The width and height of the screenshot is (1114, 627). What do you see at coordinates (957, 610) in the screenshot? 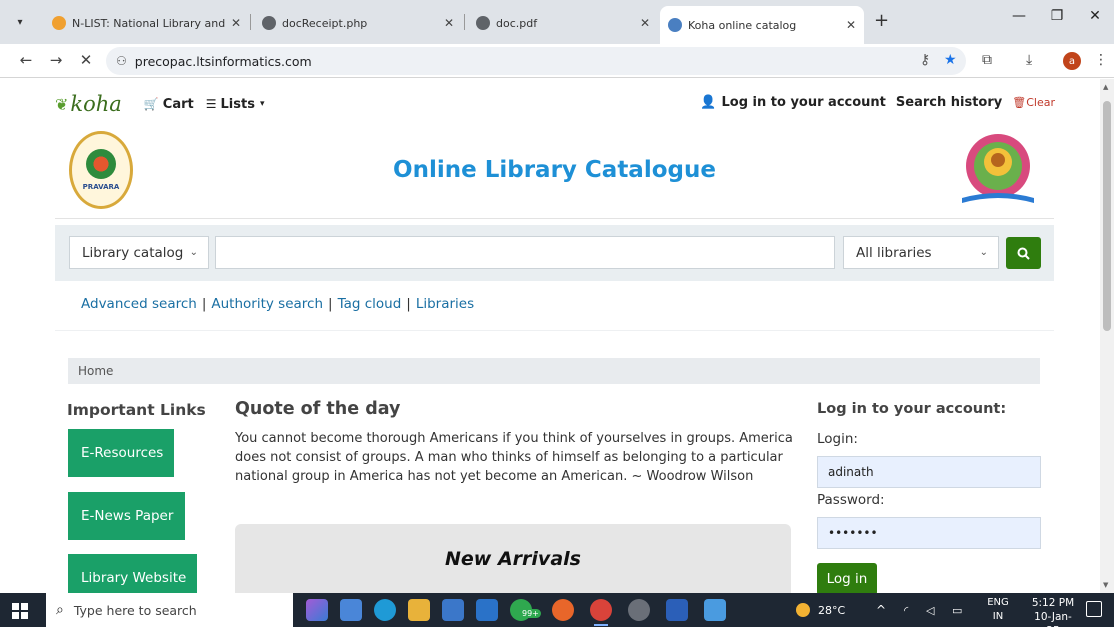
I see `battery-icon: ▭` at bounding box center [957, 610].